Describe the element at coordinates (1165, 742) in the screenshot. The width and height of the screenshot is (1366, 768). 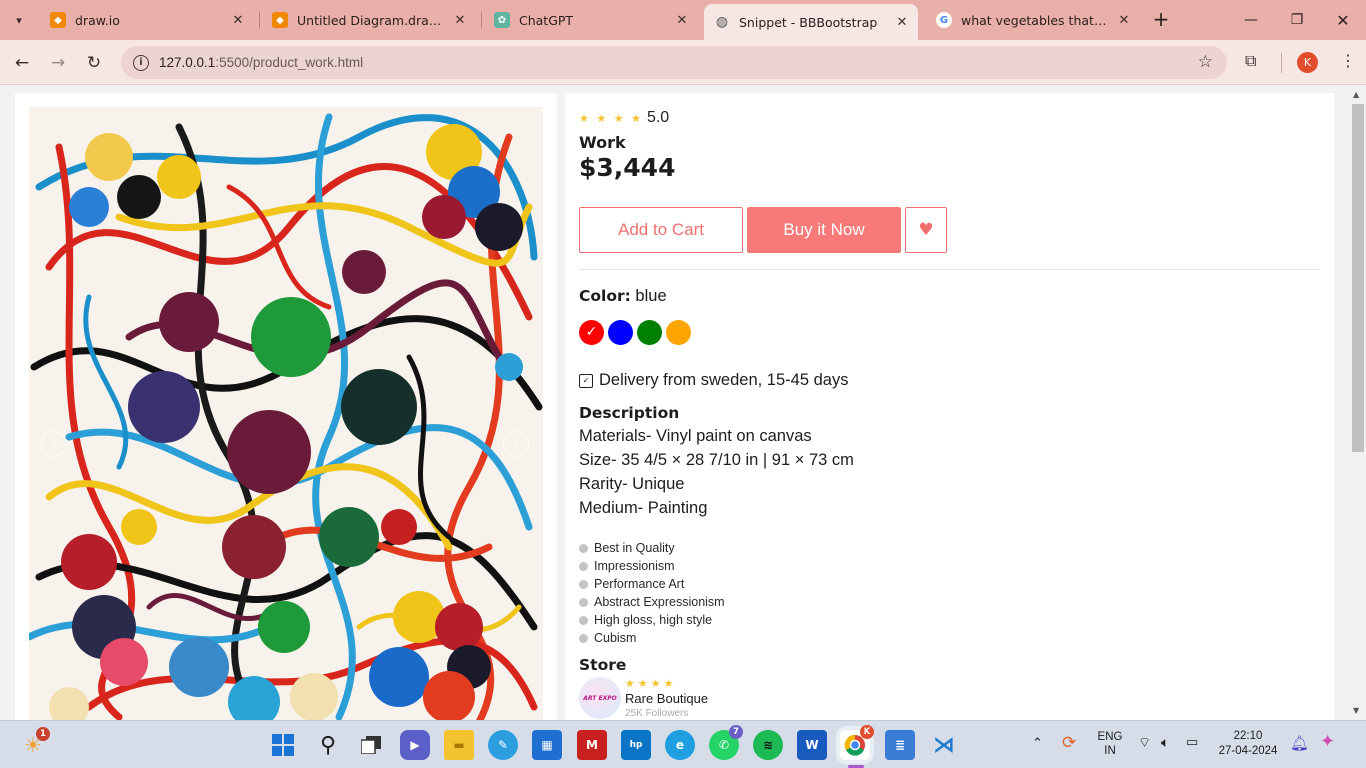
I see `volume-icon: 🔈︎` at that location.